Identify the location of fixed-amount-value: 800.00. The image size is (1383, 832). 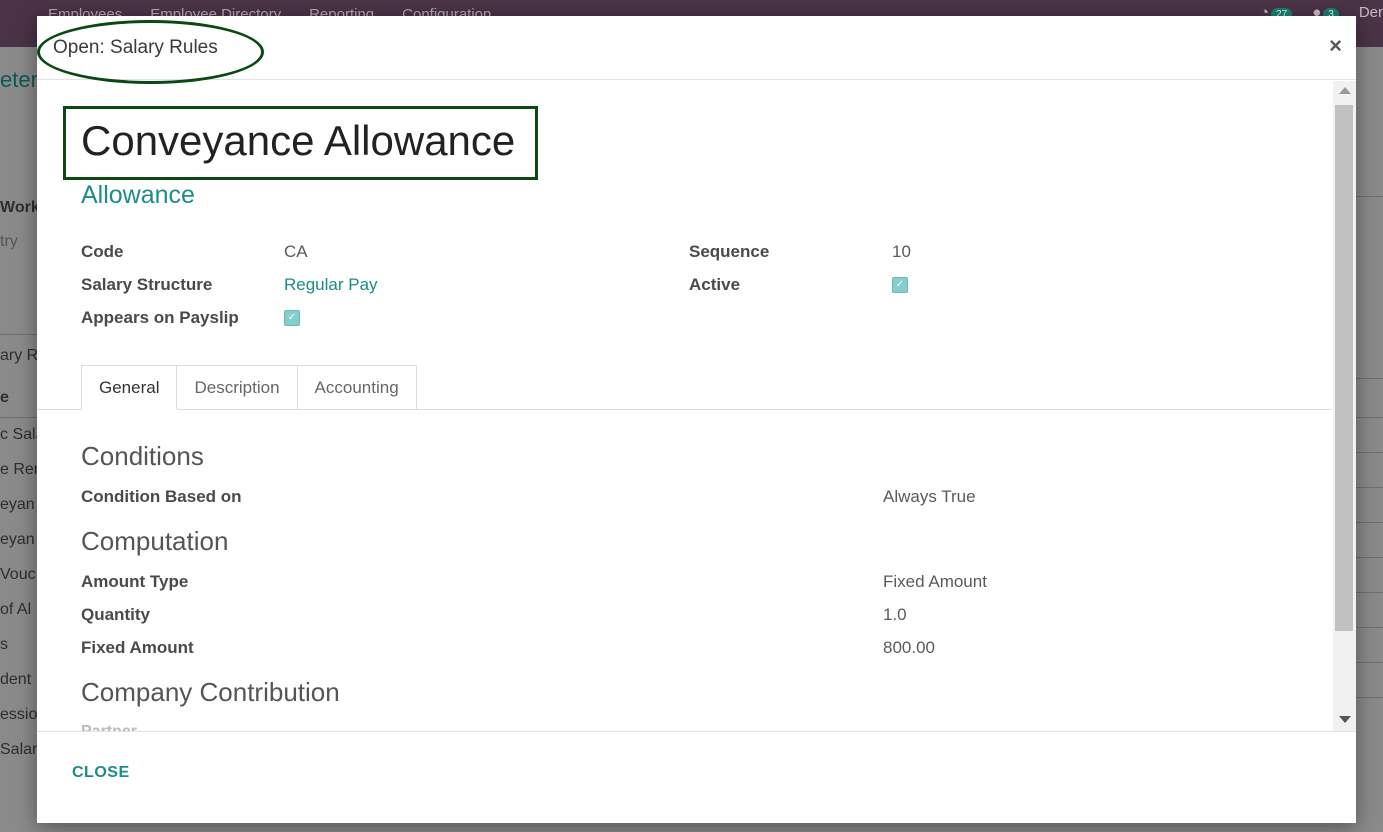
(909, 647).